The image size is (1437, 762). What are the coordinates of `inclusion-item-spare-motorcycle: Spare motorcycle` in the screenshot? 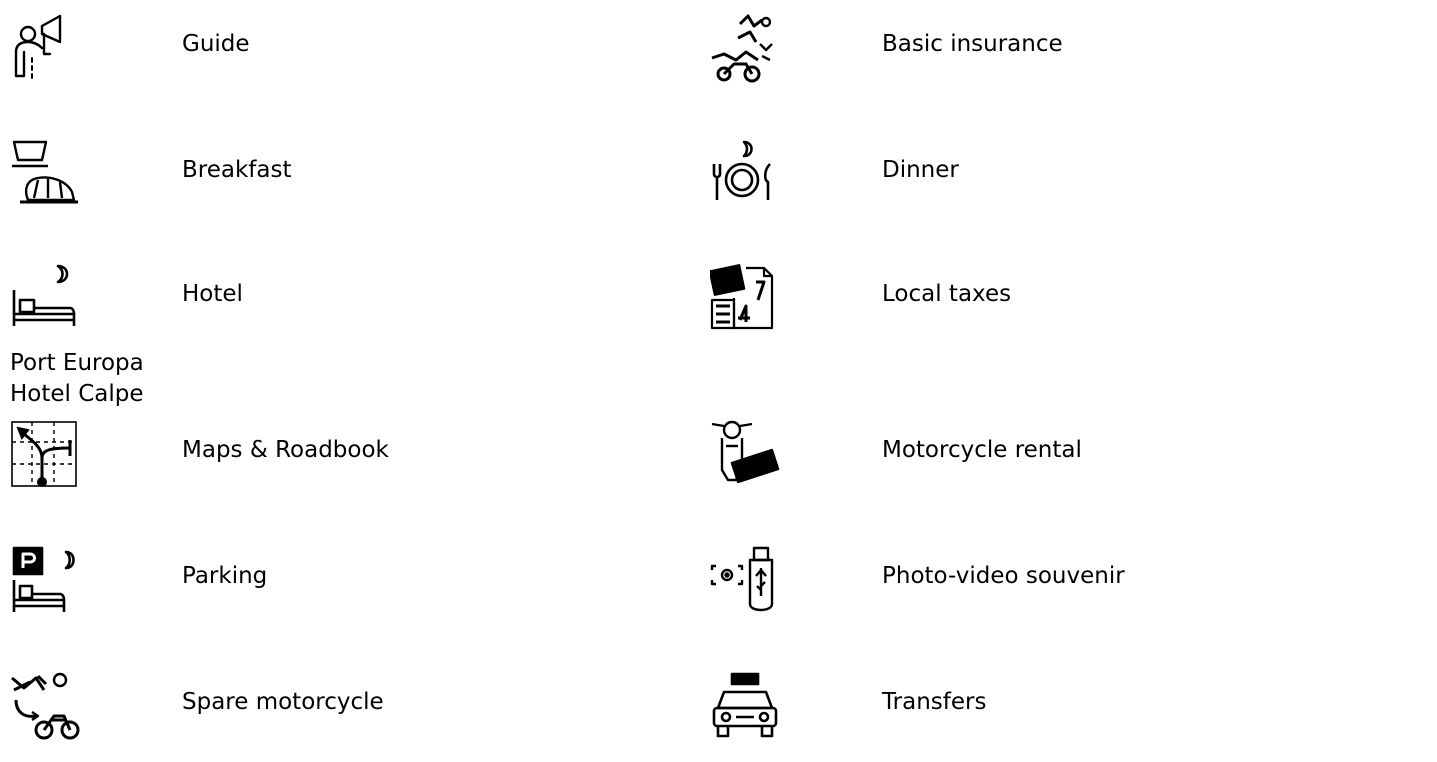 It's located at (360, 717).